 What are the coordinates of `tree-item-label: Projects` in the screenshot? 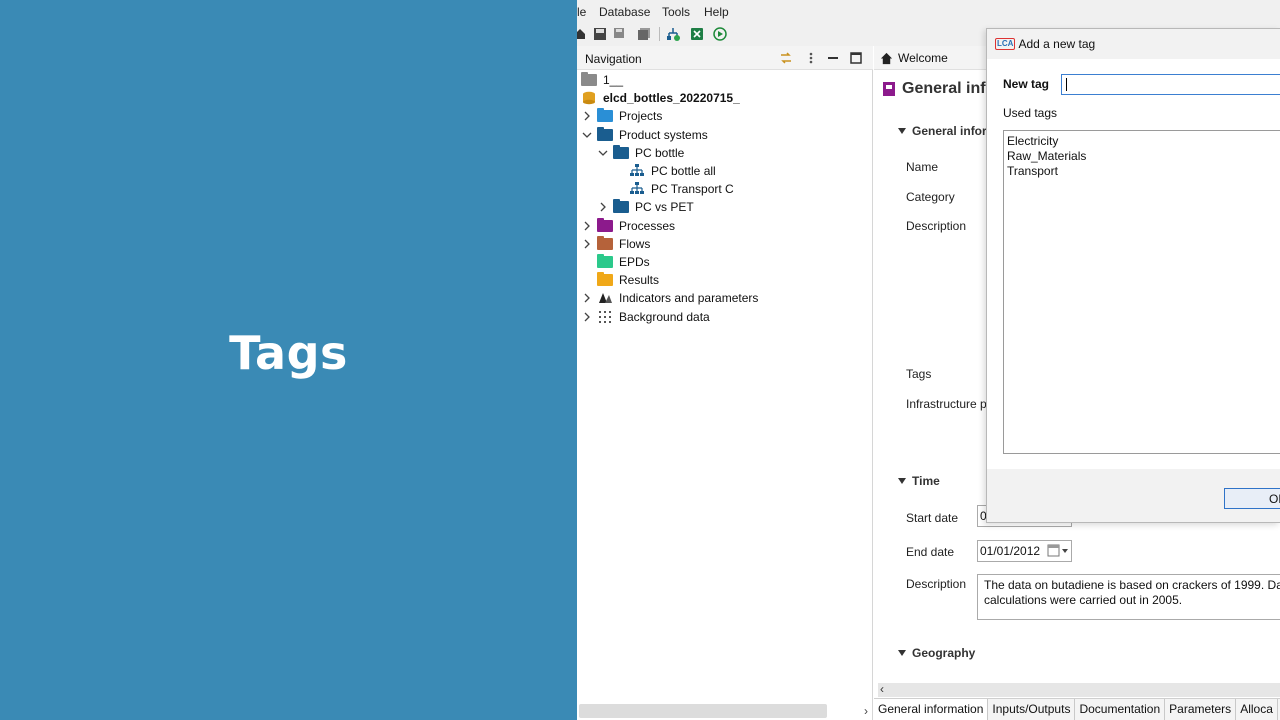 It's located at (641, 116).